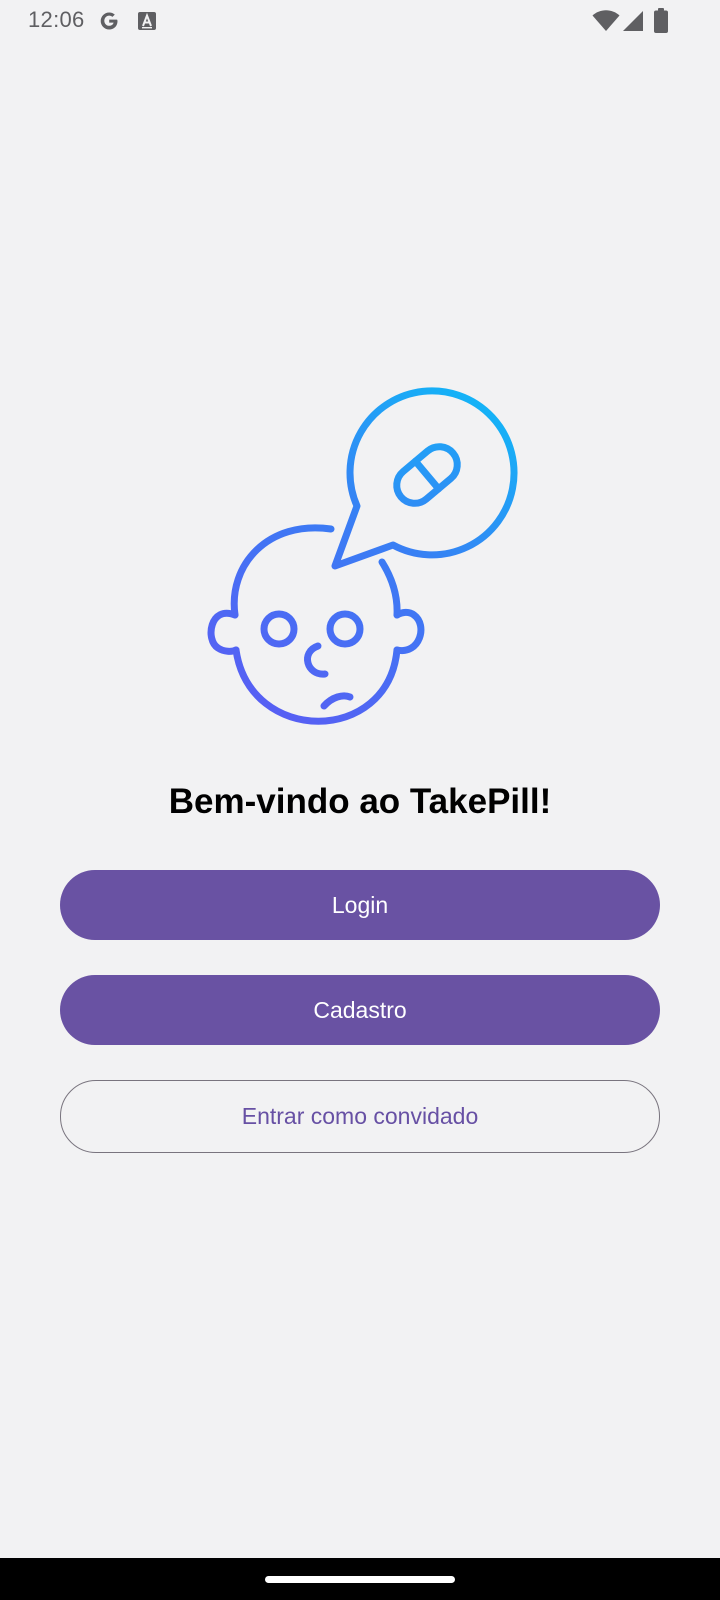 Image resolution: width=720 pixels, height=1600 pixels. I want to click on status-time: 12:06, so click(56, 19).